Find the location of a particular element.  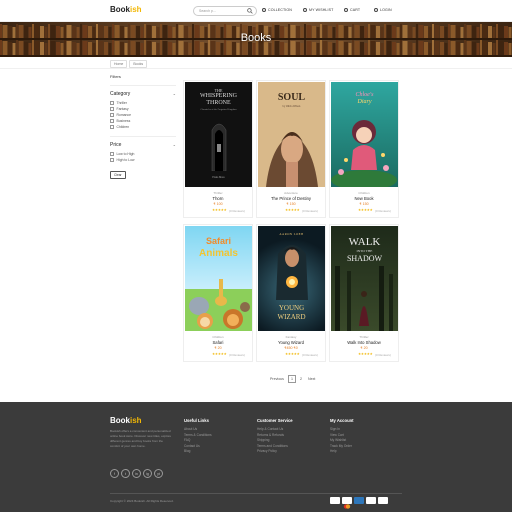

price-filter-header: Price ⌄ is located at coordinates (143, 145).